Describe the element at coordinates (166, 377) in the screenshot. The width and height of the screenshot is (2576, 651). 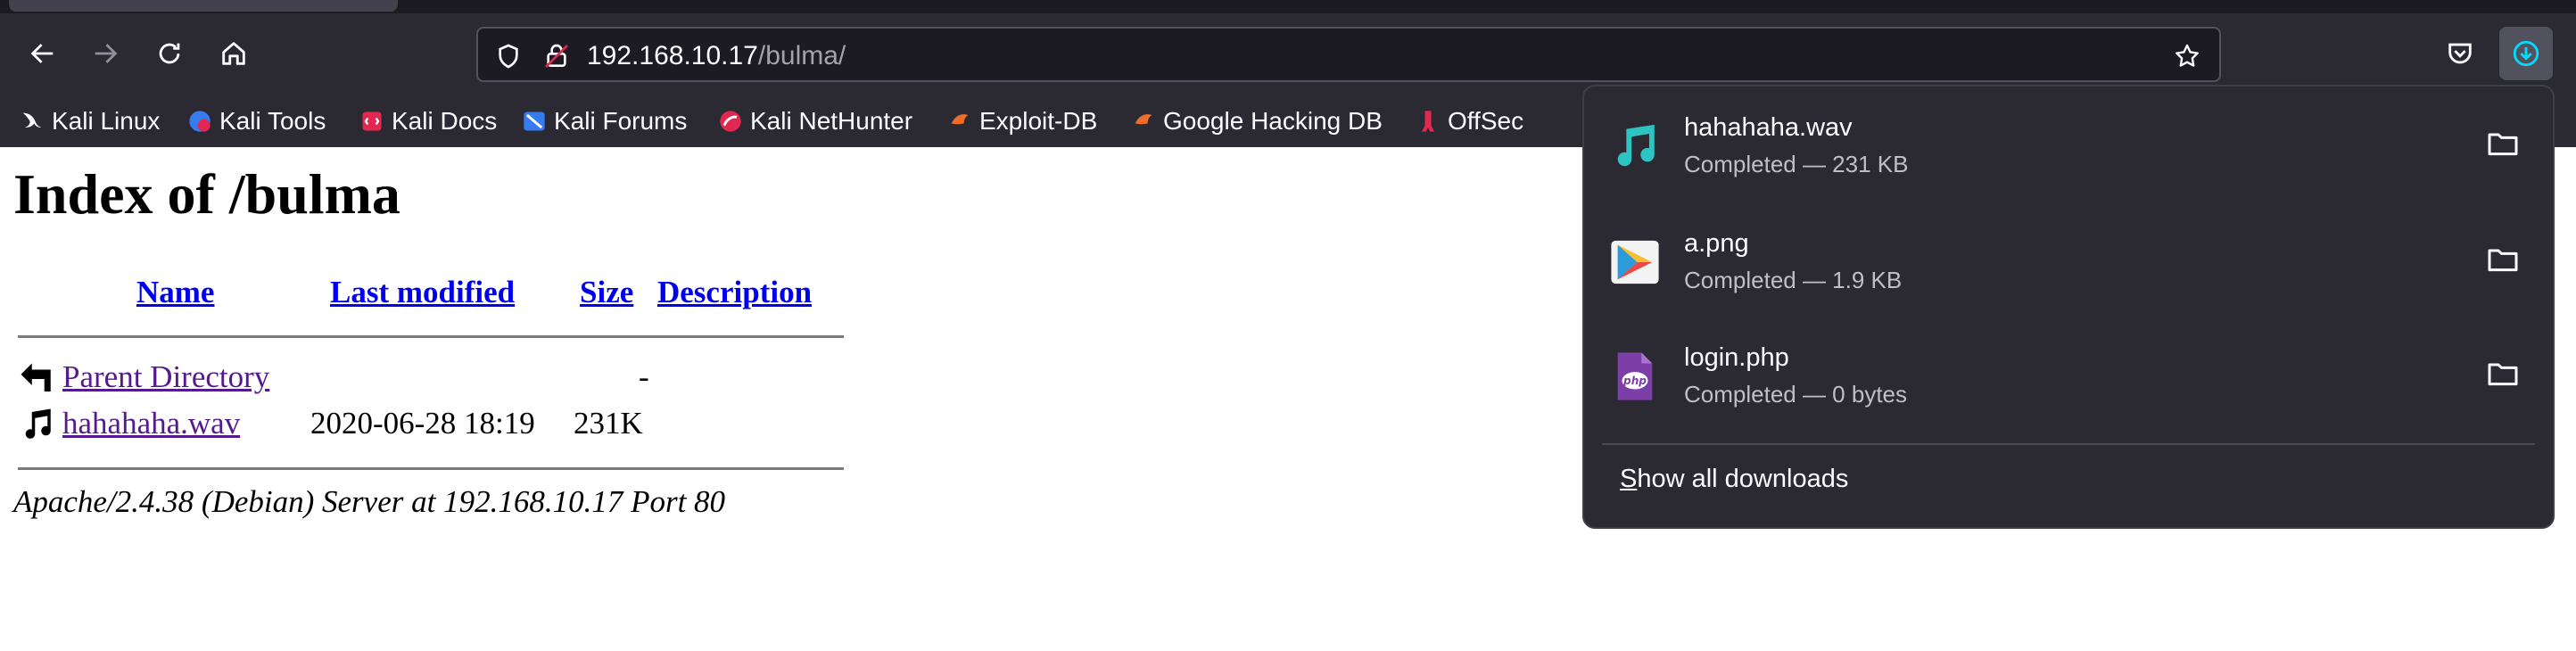
I see `parent-directory-link: Parent Directory` at that location.